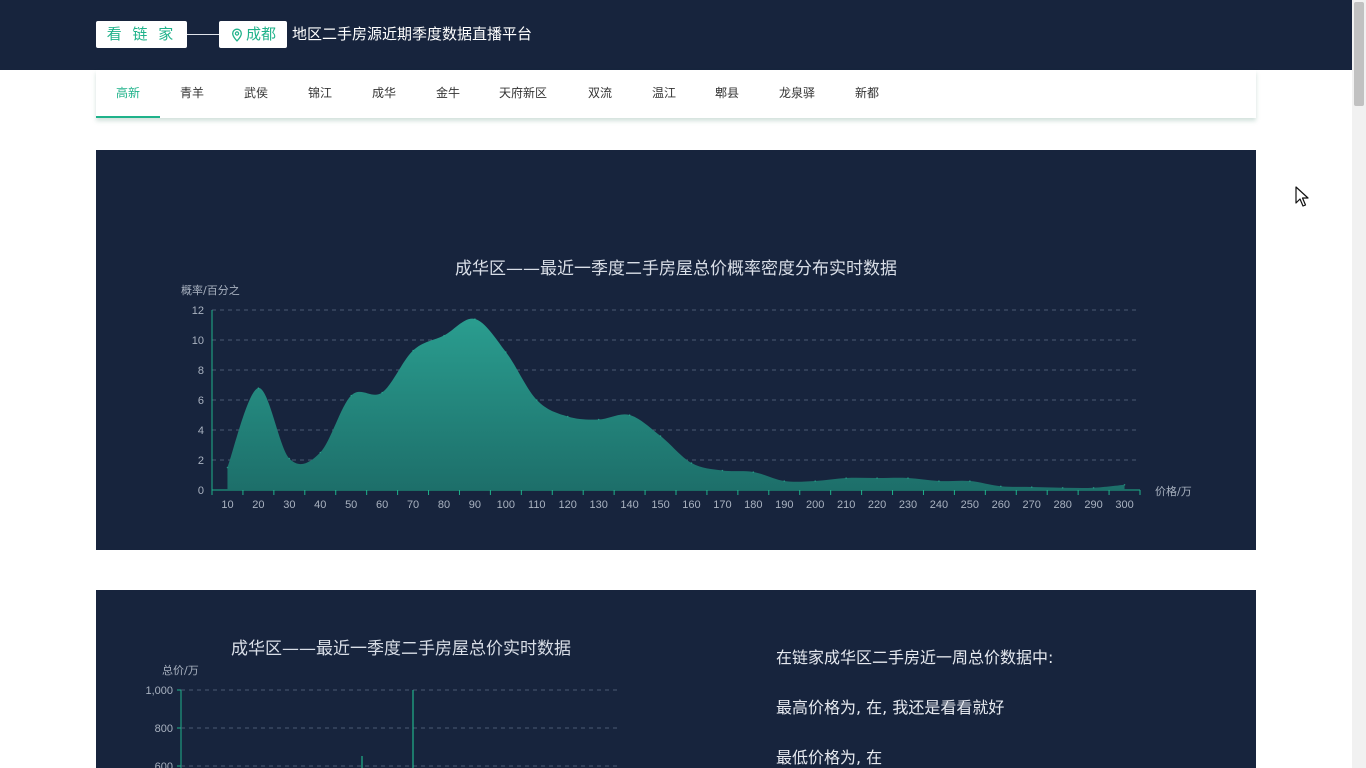 This screenshot has width=1366, height=768. I want to click on x-tick-label: 70, so click(413, 505).